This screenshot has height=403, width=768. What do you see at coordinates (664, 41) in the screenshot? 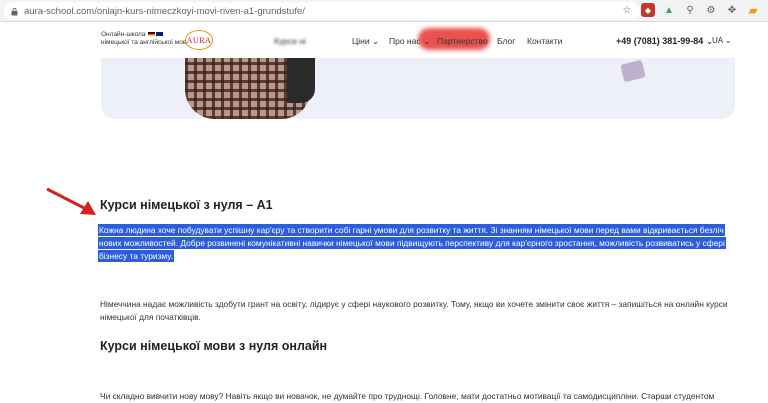
I see `phone-number: +49 (7081) 381-99-84 ⌄` at bounding box center [664, 41].